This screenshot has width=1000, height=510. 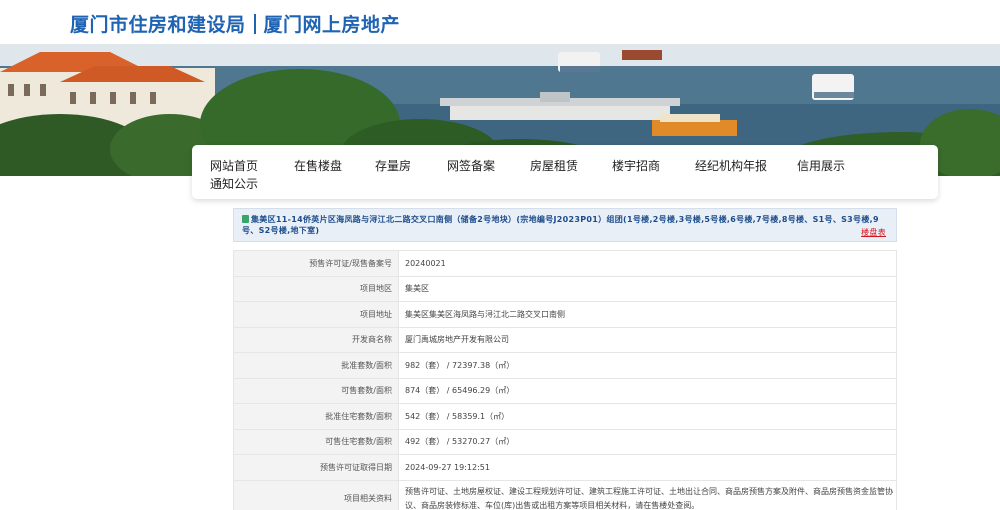 I want to click on table-row: 项目地区 集美区, so click(x=565, y=288).